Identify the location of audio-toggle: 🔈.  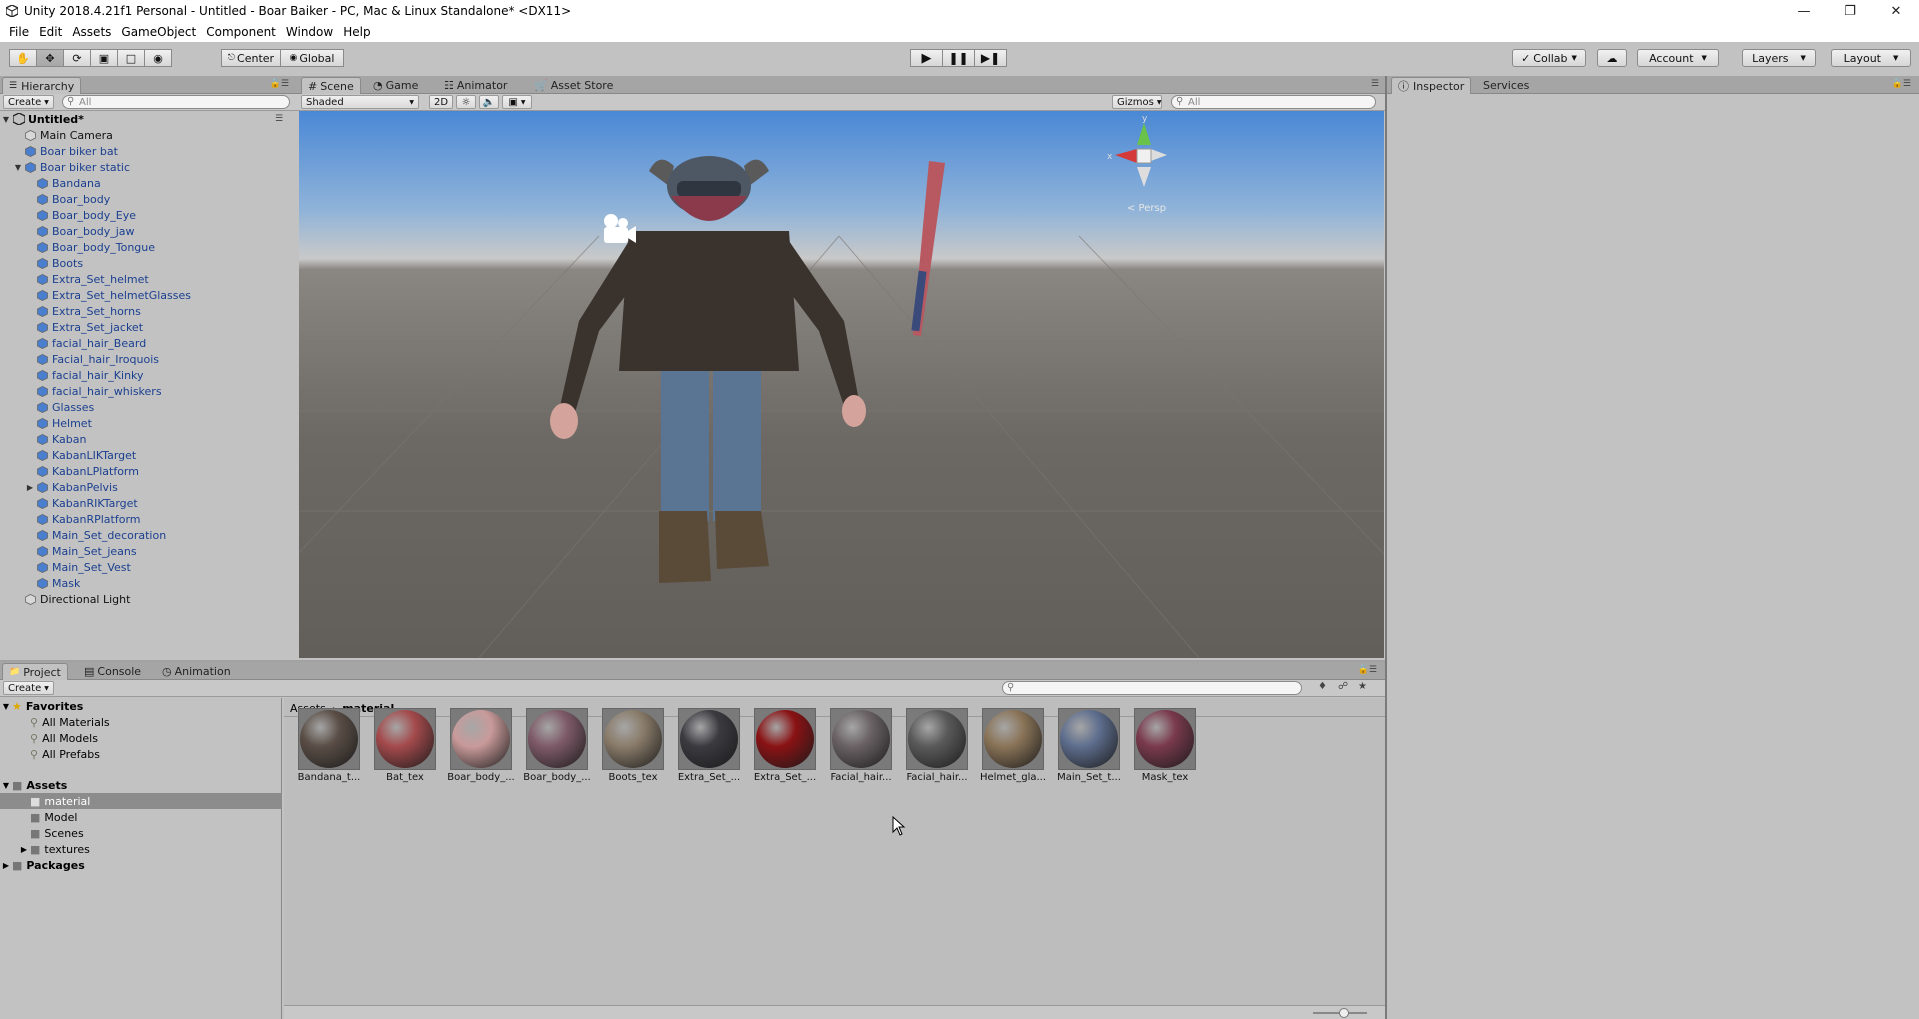
(489, 102).